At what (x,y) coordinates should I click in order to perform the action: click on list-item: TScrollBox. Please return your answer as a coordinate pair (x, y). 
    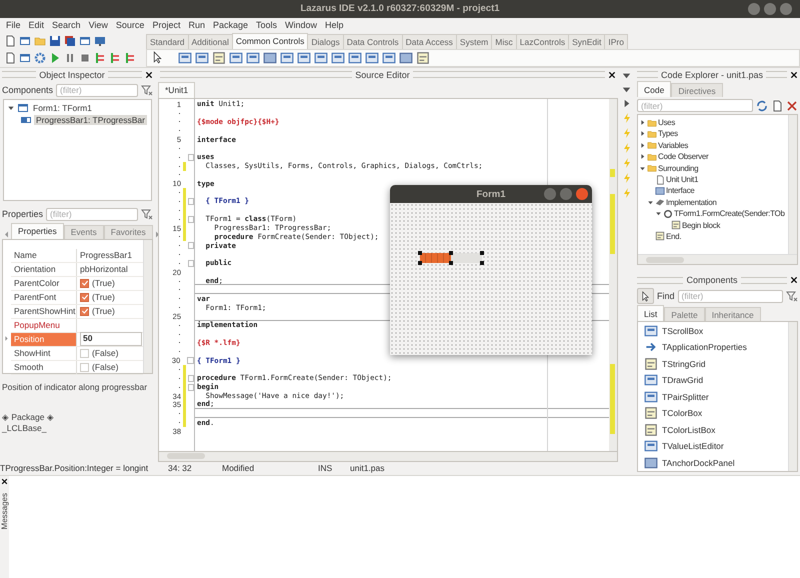
    Looking at the image, I should click on (683, 331).